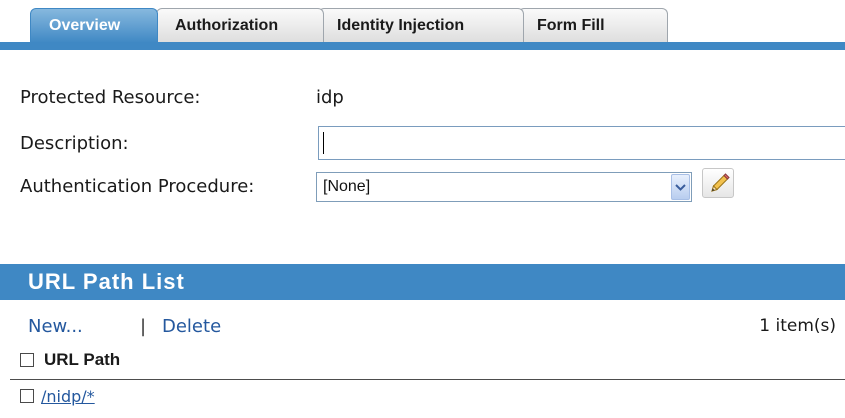 This screenshot has width=845, height=418. I want to click on tab-form-fill: Form Fill, so click(593, 25).